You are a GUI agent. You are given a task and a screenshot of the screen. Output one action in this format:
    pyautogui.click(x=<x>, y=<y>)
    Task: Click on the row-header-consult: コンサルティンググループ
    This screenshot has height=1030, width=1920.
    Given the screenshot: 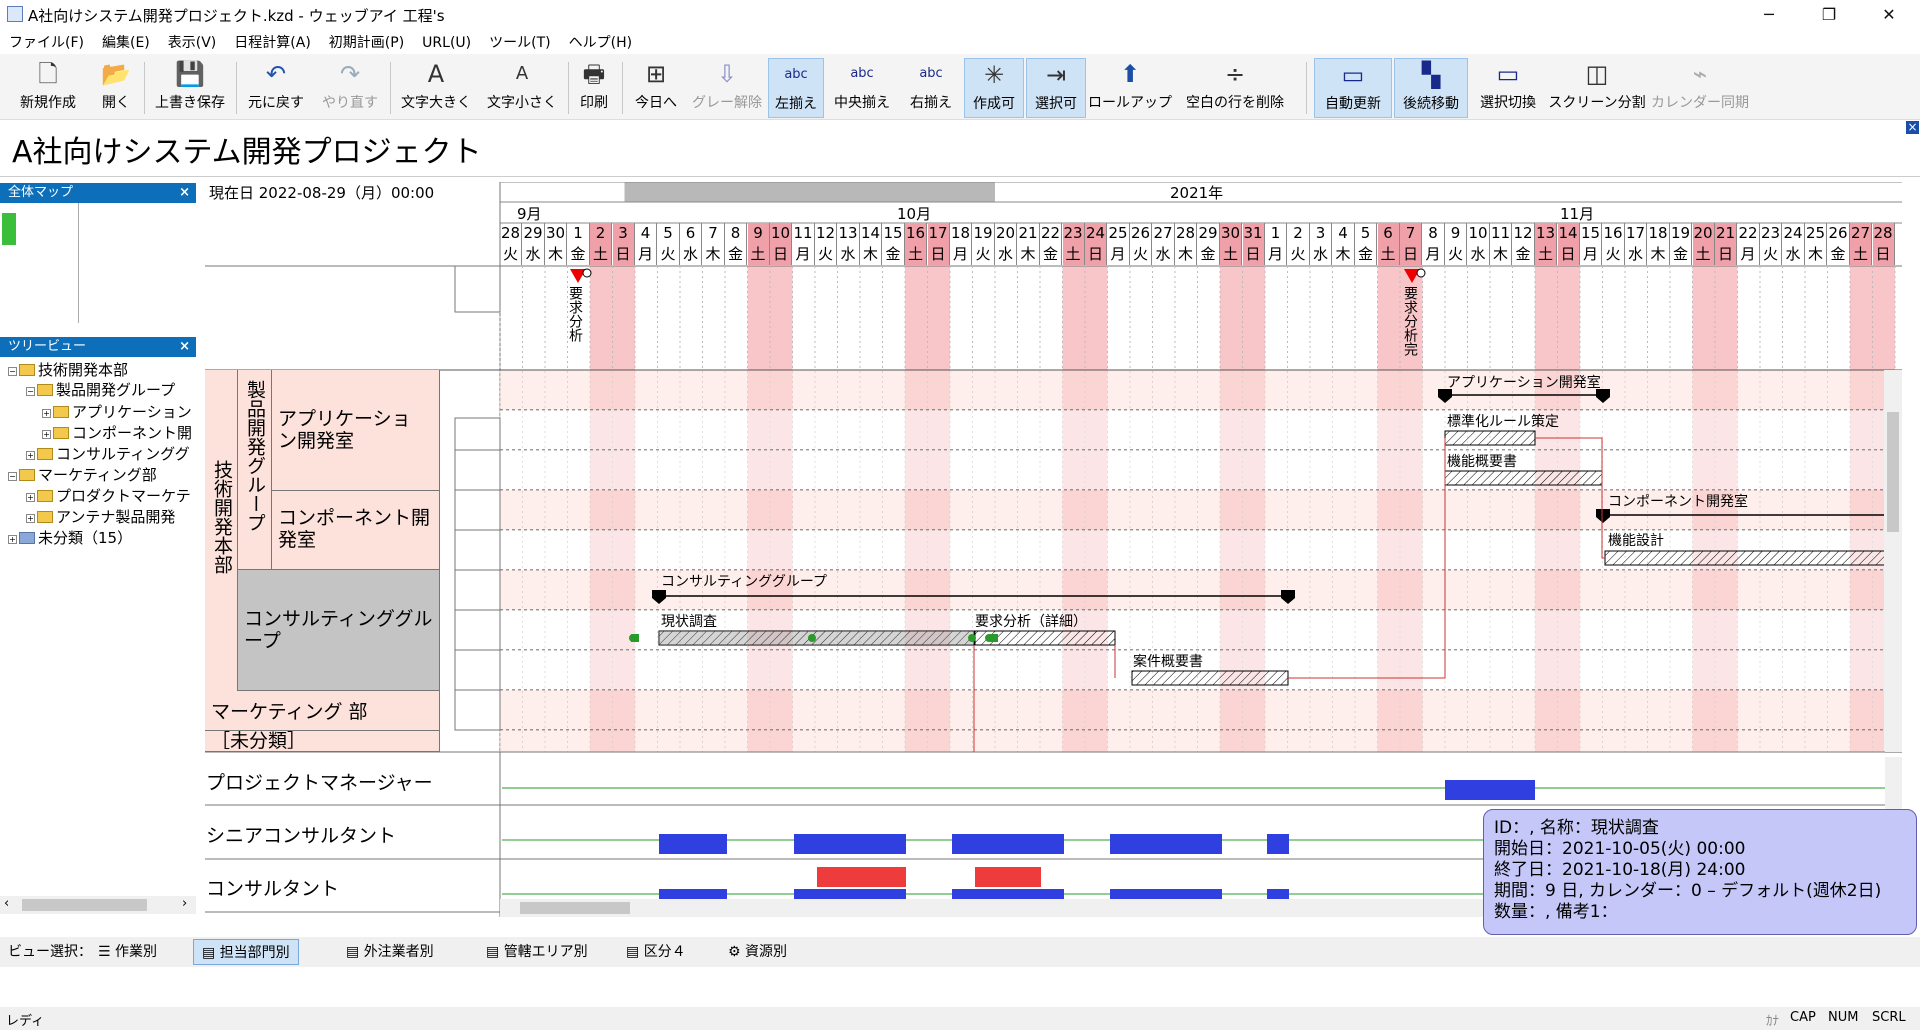 What is the action you would take?
    pyautogui.click(x=339, y=630)
    